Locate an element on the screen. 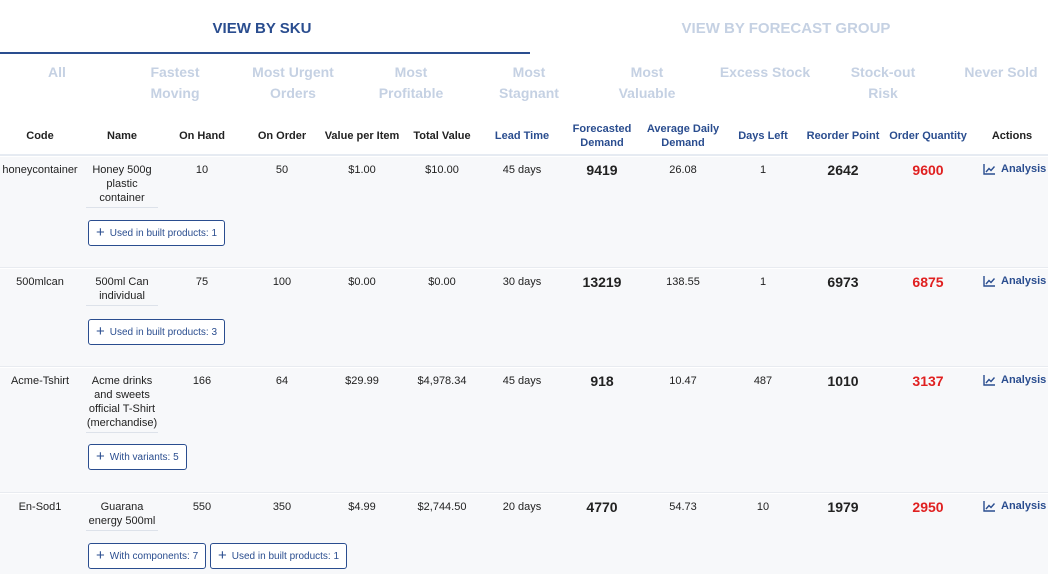 The image size is (1048, 574). col-order-quantity: Order Quantity is located at coordinates (928, 136).